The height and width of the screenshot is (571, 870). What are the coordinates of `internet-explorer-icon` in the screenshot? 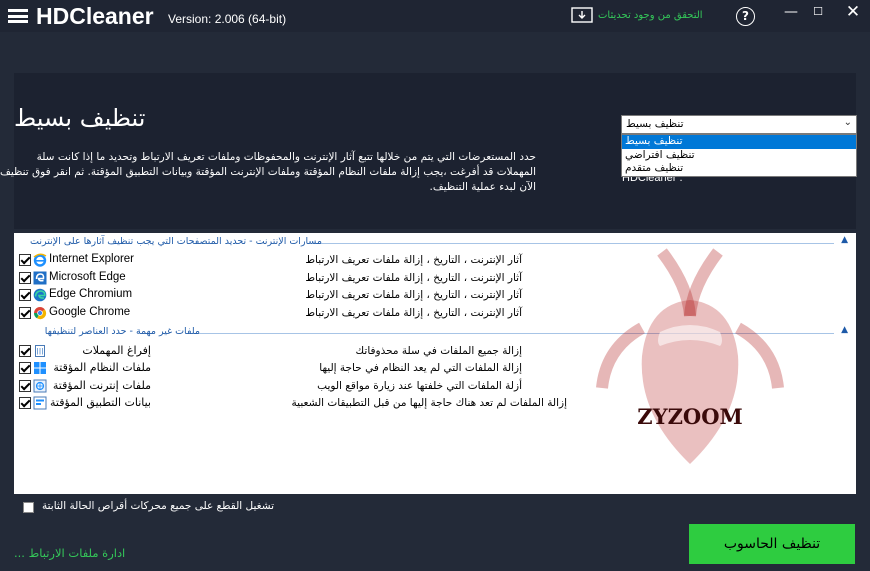 It's located at (40, 260).